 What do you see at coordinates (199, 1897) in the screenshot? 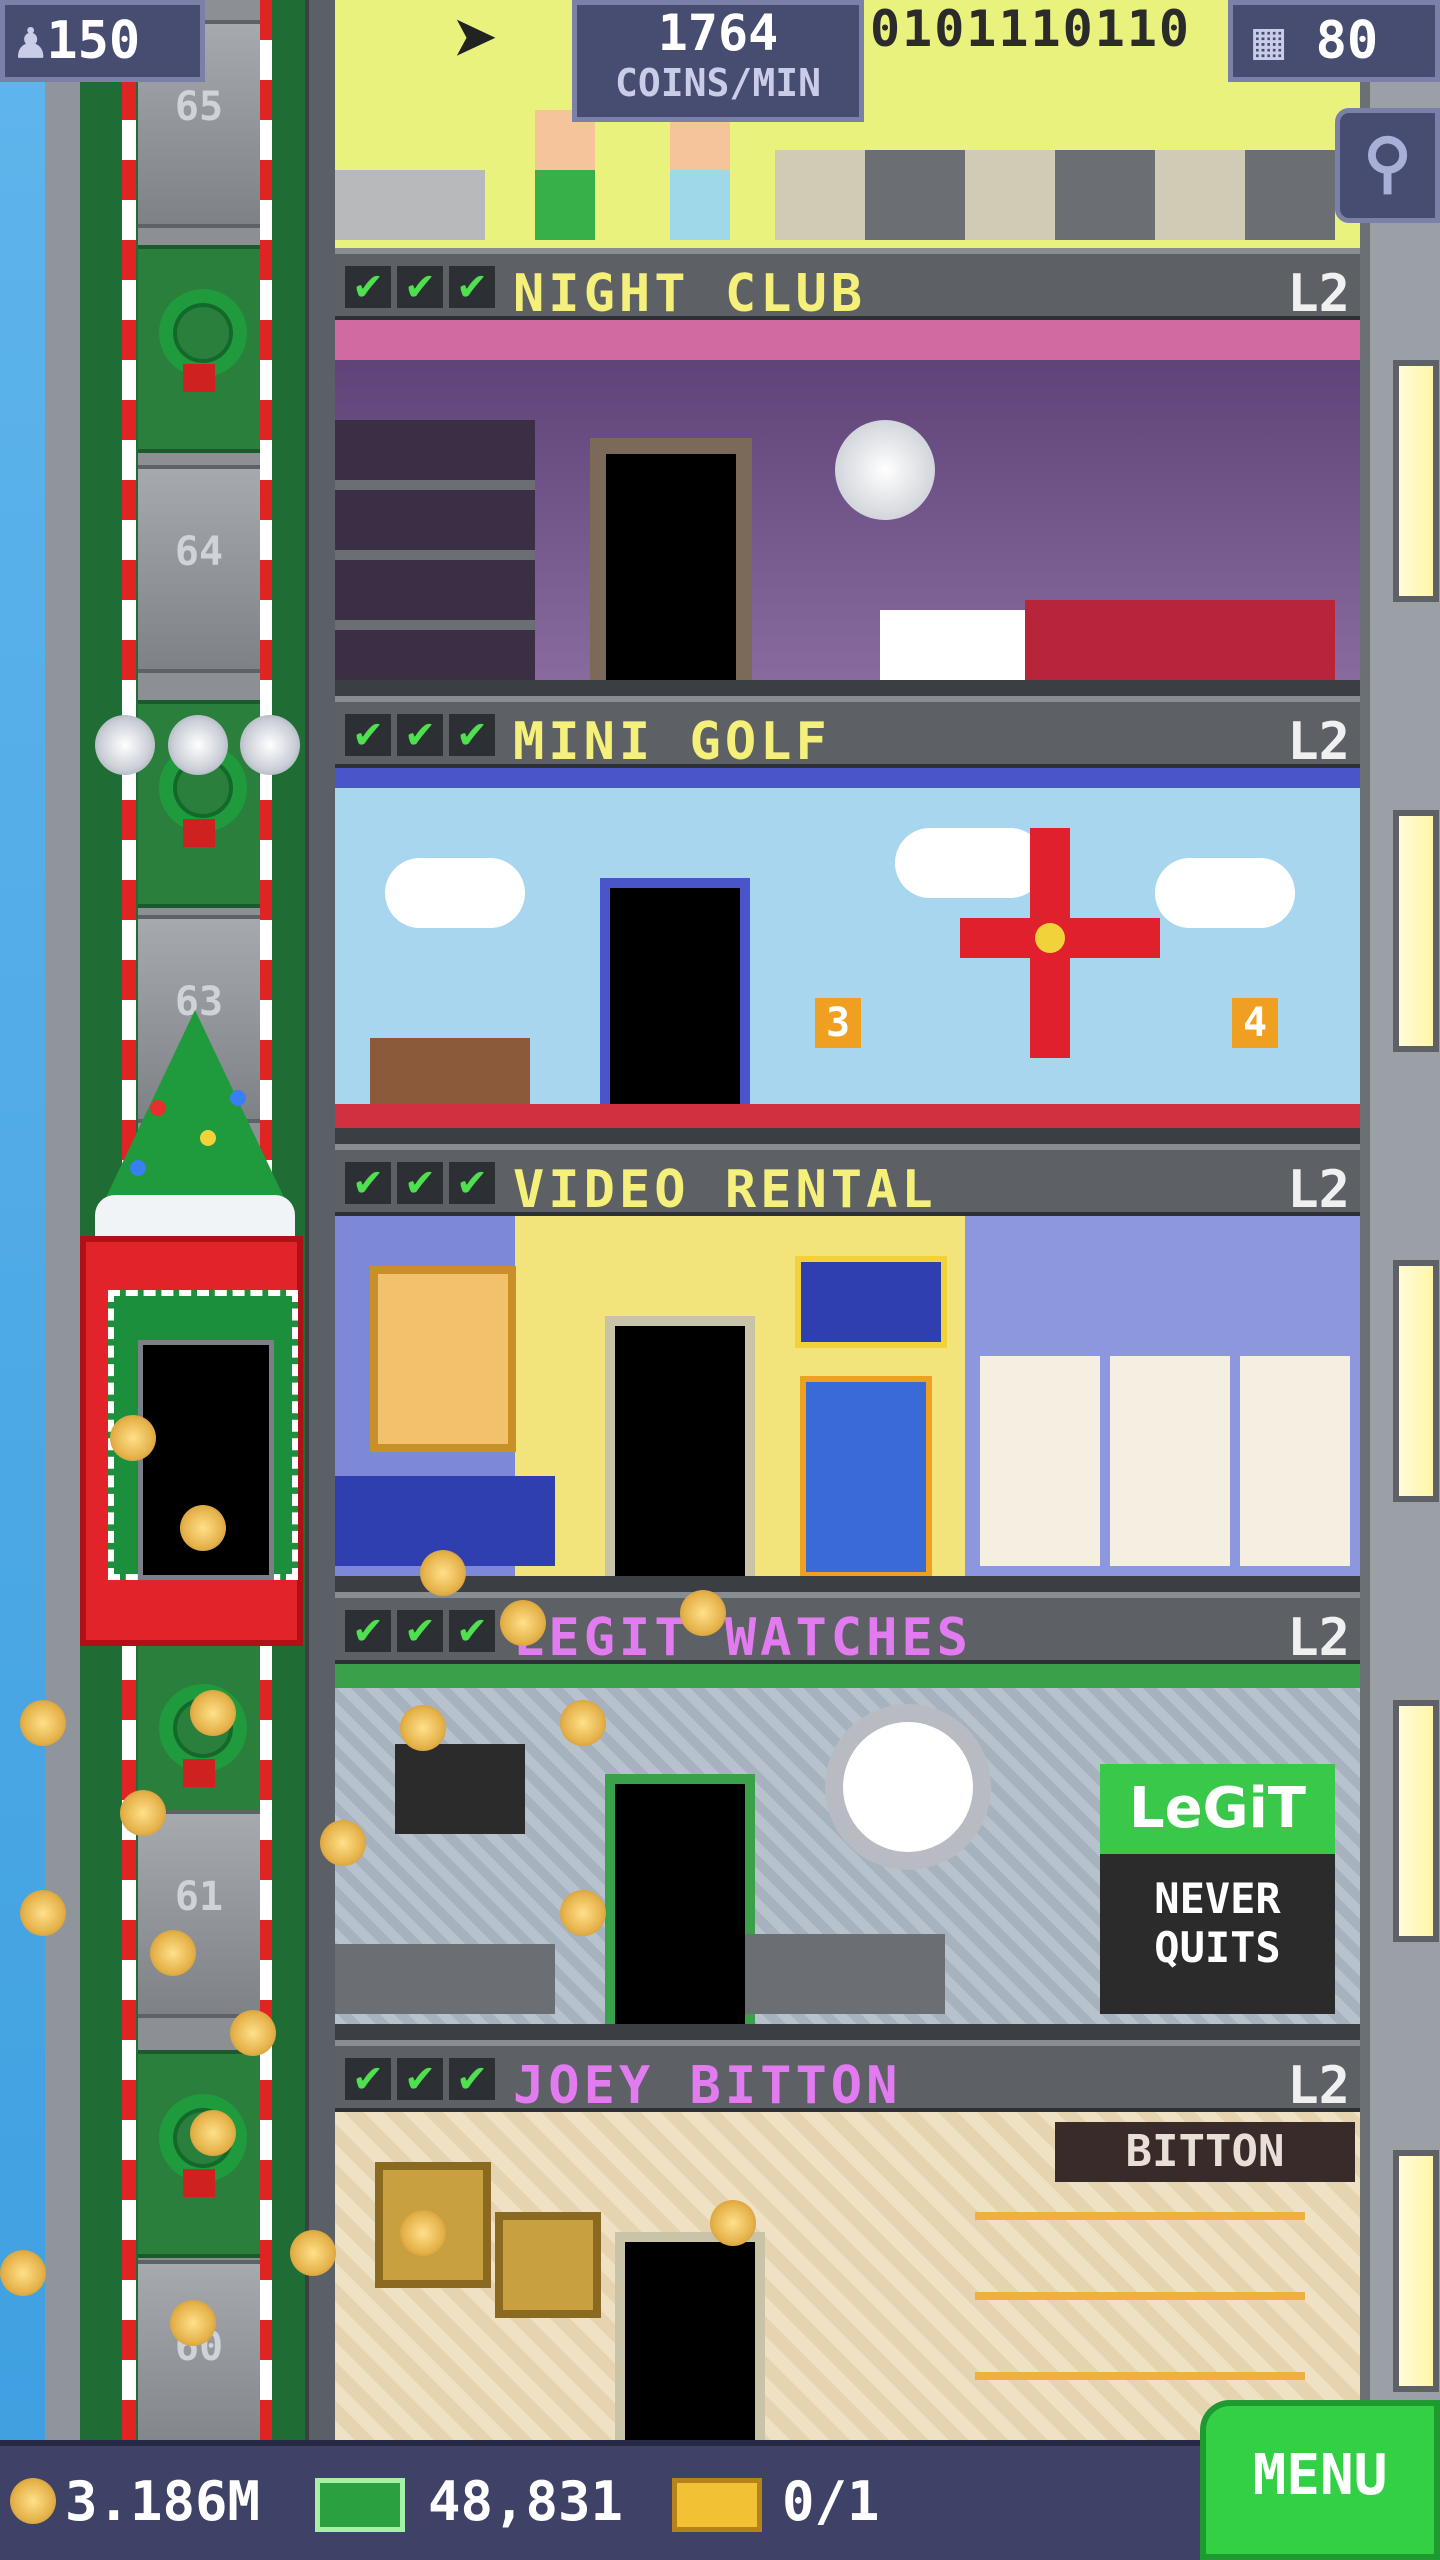
I see `floor-number: 61` at bounding box center [199, 1897].